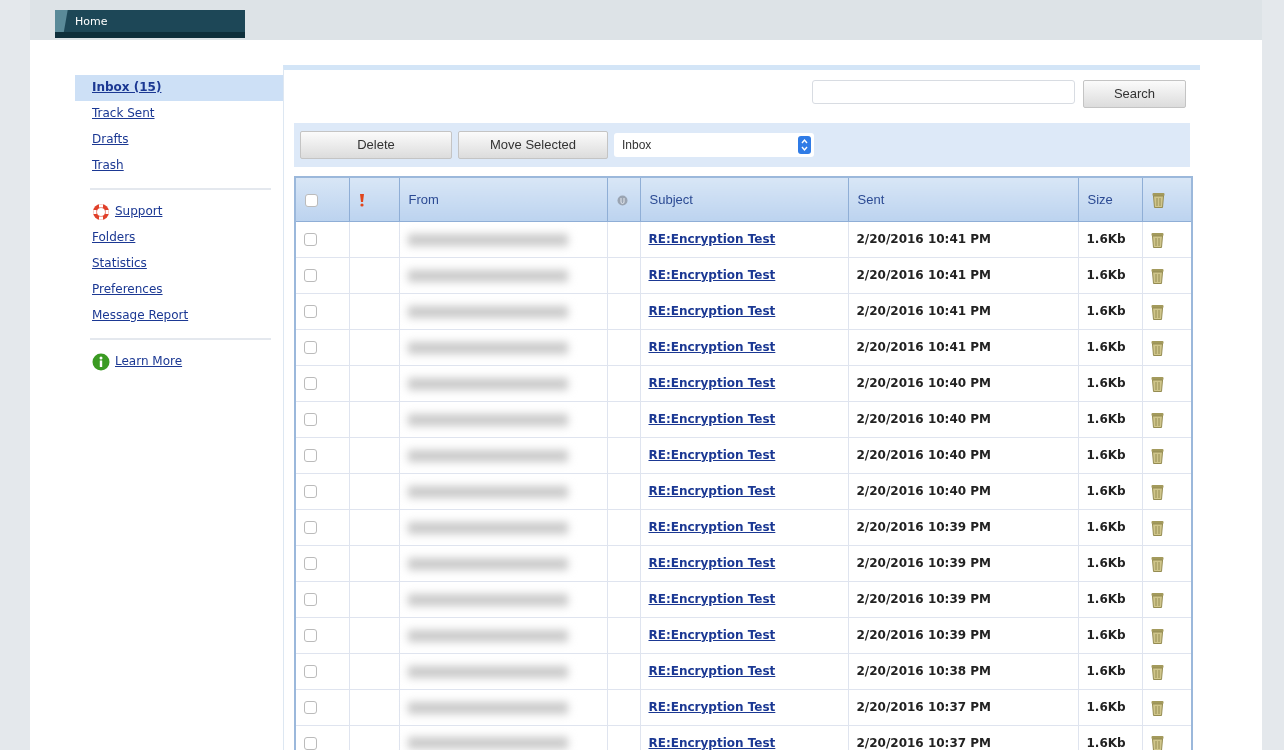 This screenshot has width=1284, height=750. Describe the element at coordinates (179, 264) in the screenshot. I see `sidebar-link: Statistics` at that location.